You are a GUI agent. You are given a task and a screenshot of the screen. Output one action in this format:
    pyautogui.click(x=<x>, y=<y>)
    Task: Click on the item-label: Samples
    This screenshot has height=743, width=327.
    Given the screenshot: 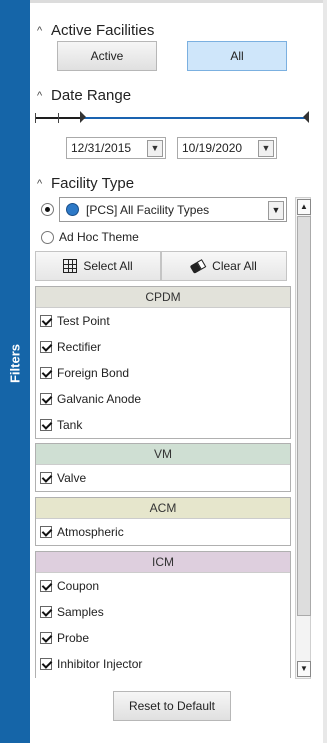 What is the action you would take?
    pyautogui.click(x=80, y=612)
    